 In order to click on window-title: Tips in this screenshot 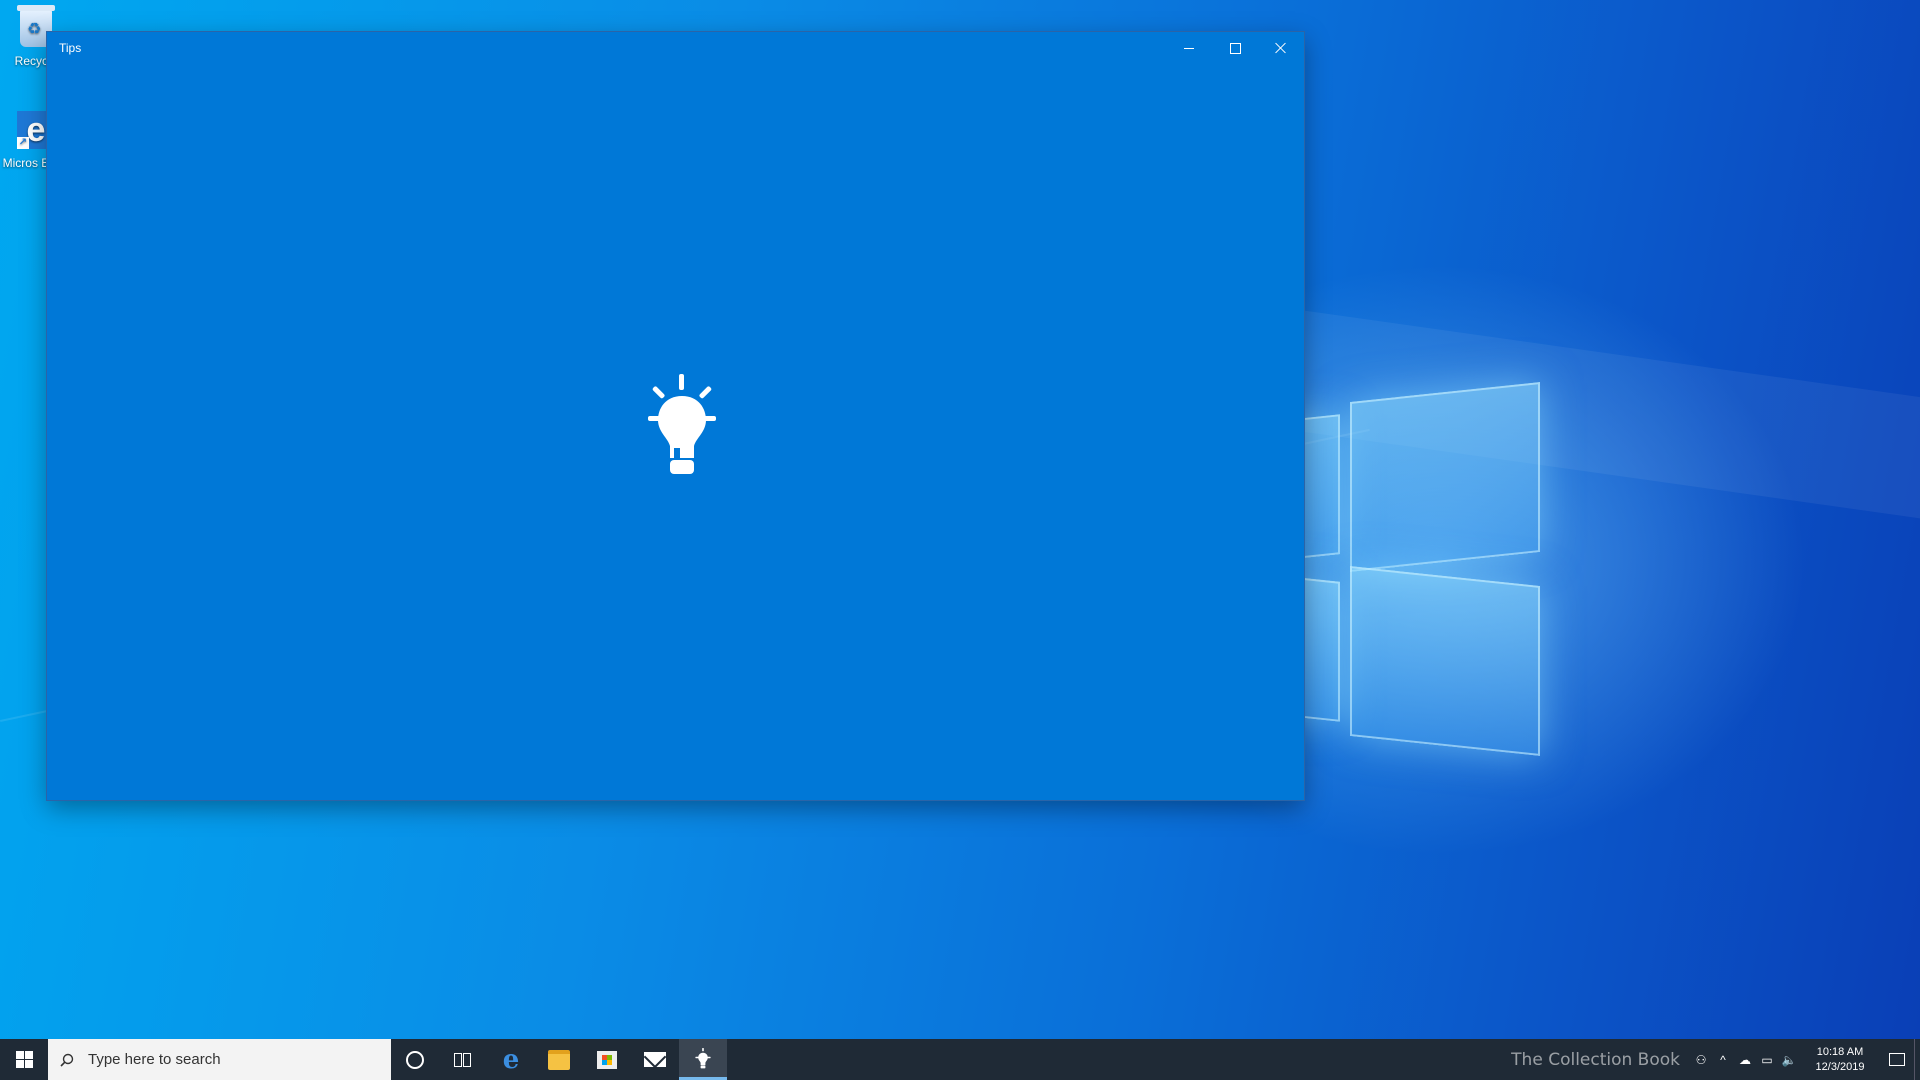, I will do `click(70, 48)`.